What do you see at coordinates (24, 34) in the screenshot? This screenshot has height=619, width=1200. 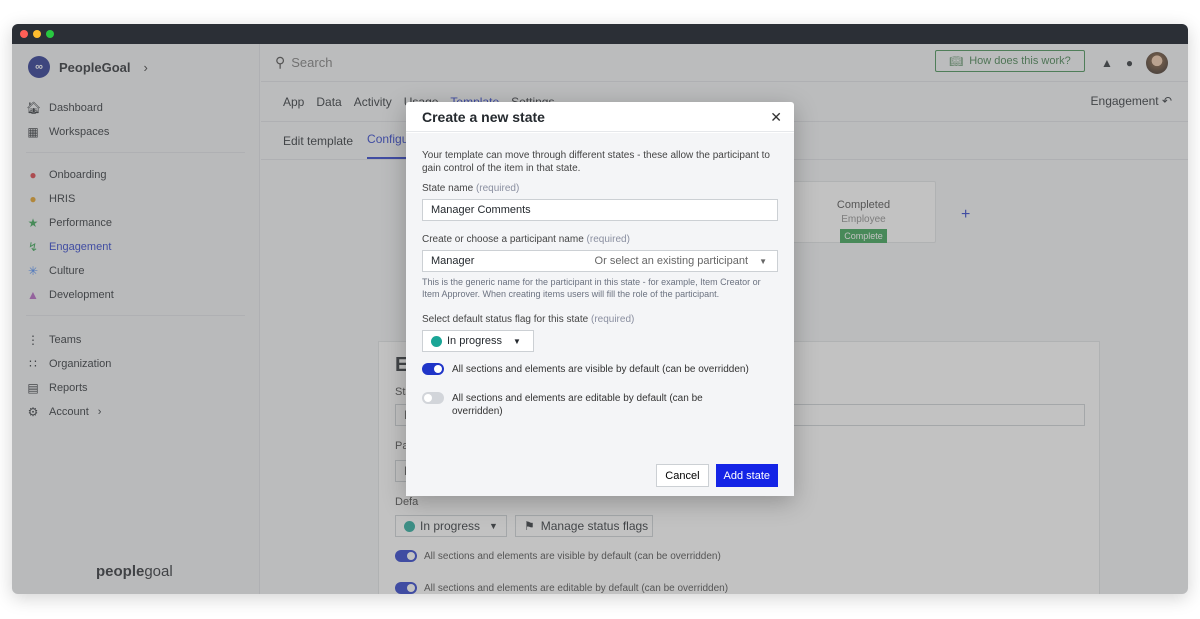 I see `close-window-button` at bounding box center [24, 34].